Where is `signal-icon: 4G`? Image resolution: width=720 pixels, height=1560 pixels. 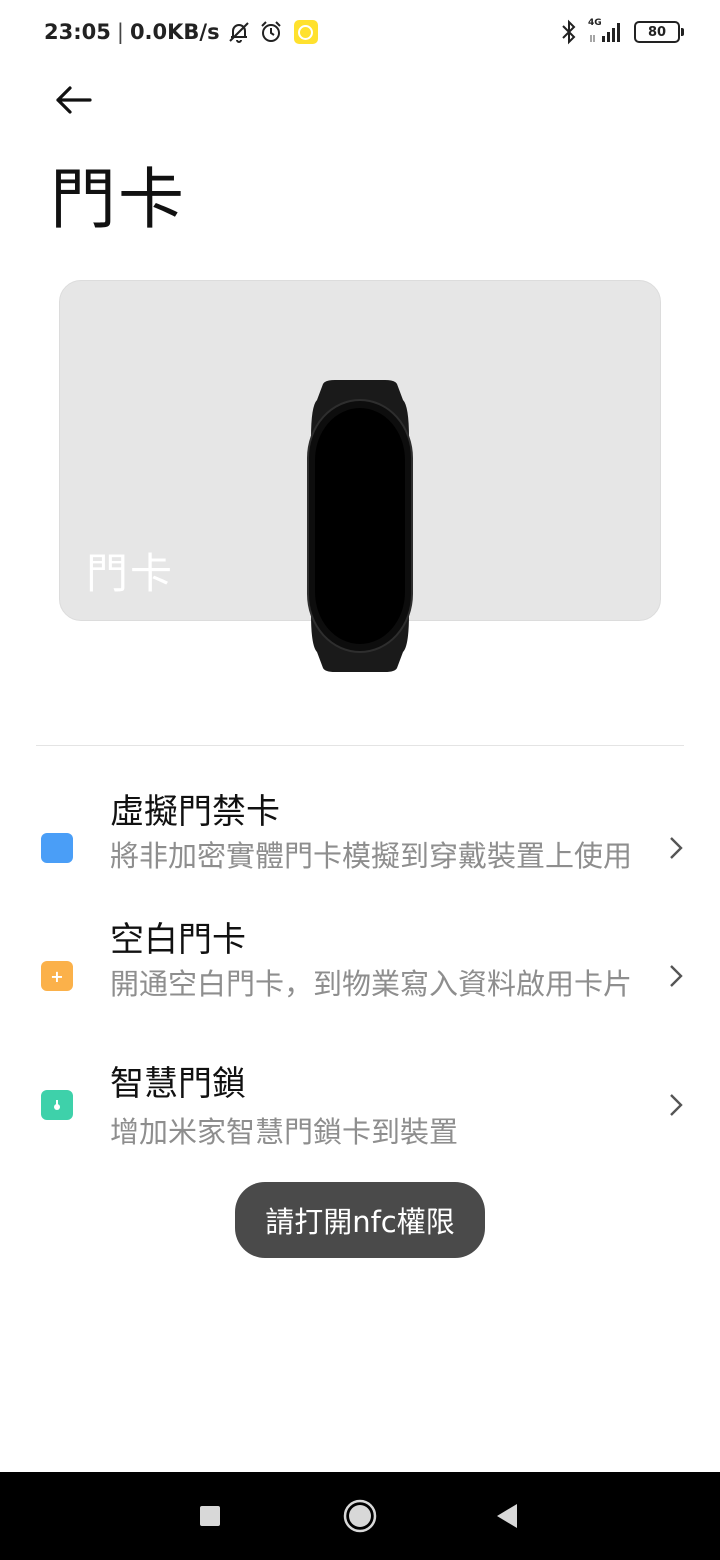 signal-icon: 4G is located at coordinates (606, 31).